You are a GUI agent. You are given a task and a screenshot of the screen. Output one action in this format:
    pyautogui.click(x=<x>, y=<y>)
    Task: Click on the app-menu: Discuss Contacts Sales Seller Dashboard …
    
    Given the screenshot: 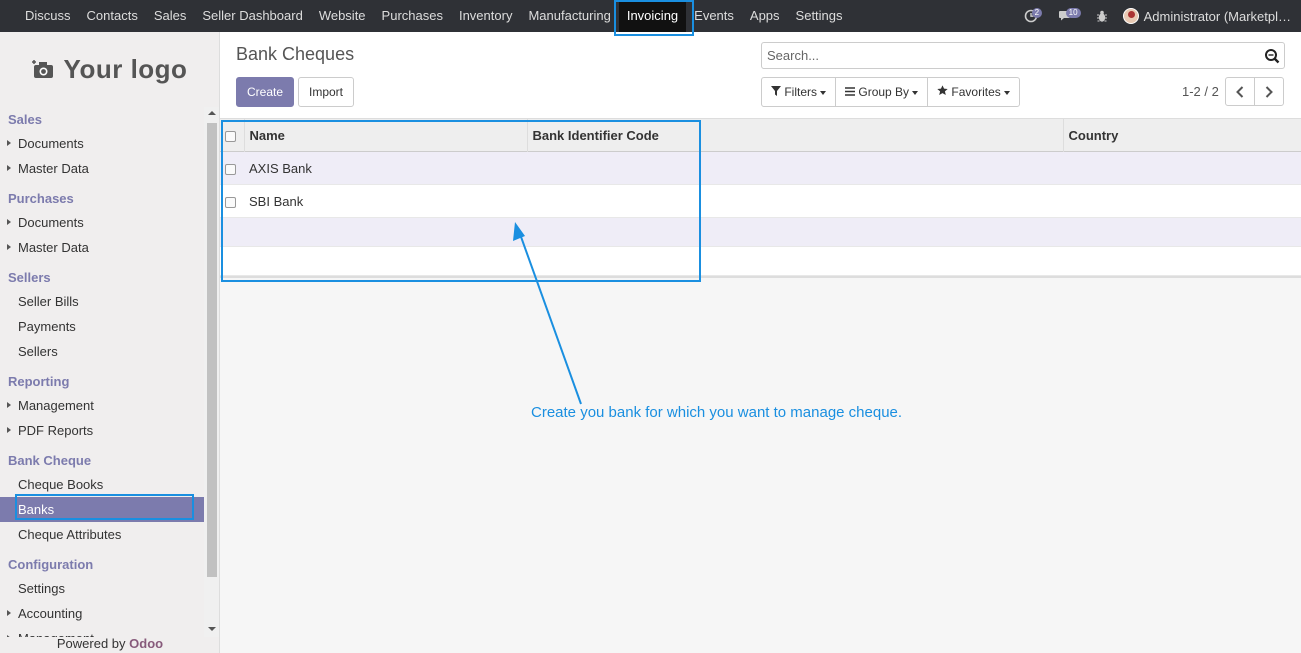 What is the action you would take?
    pyautogui.click(x=425, y=16)
    